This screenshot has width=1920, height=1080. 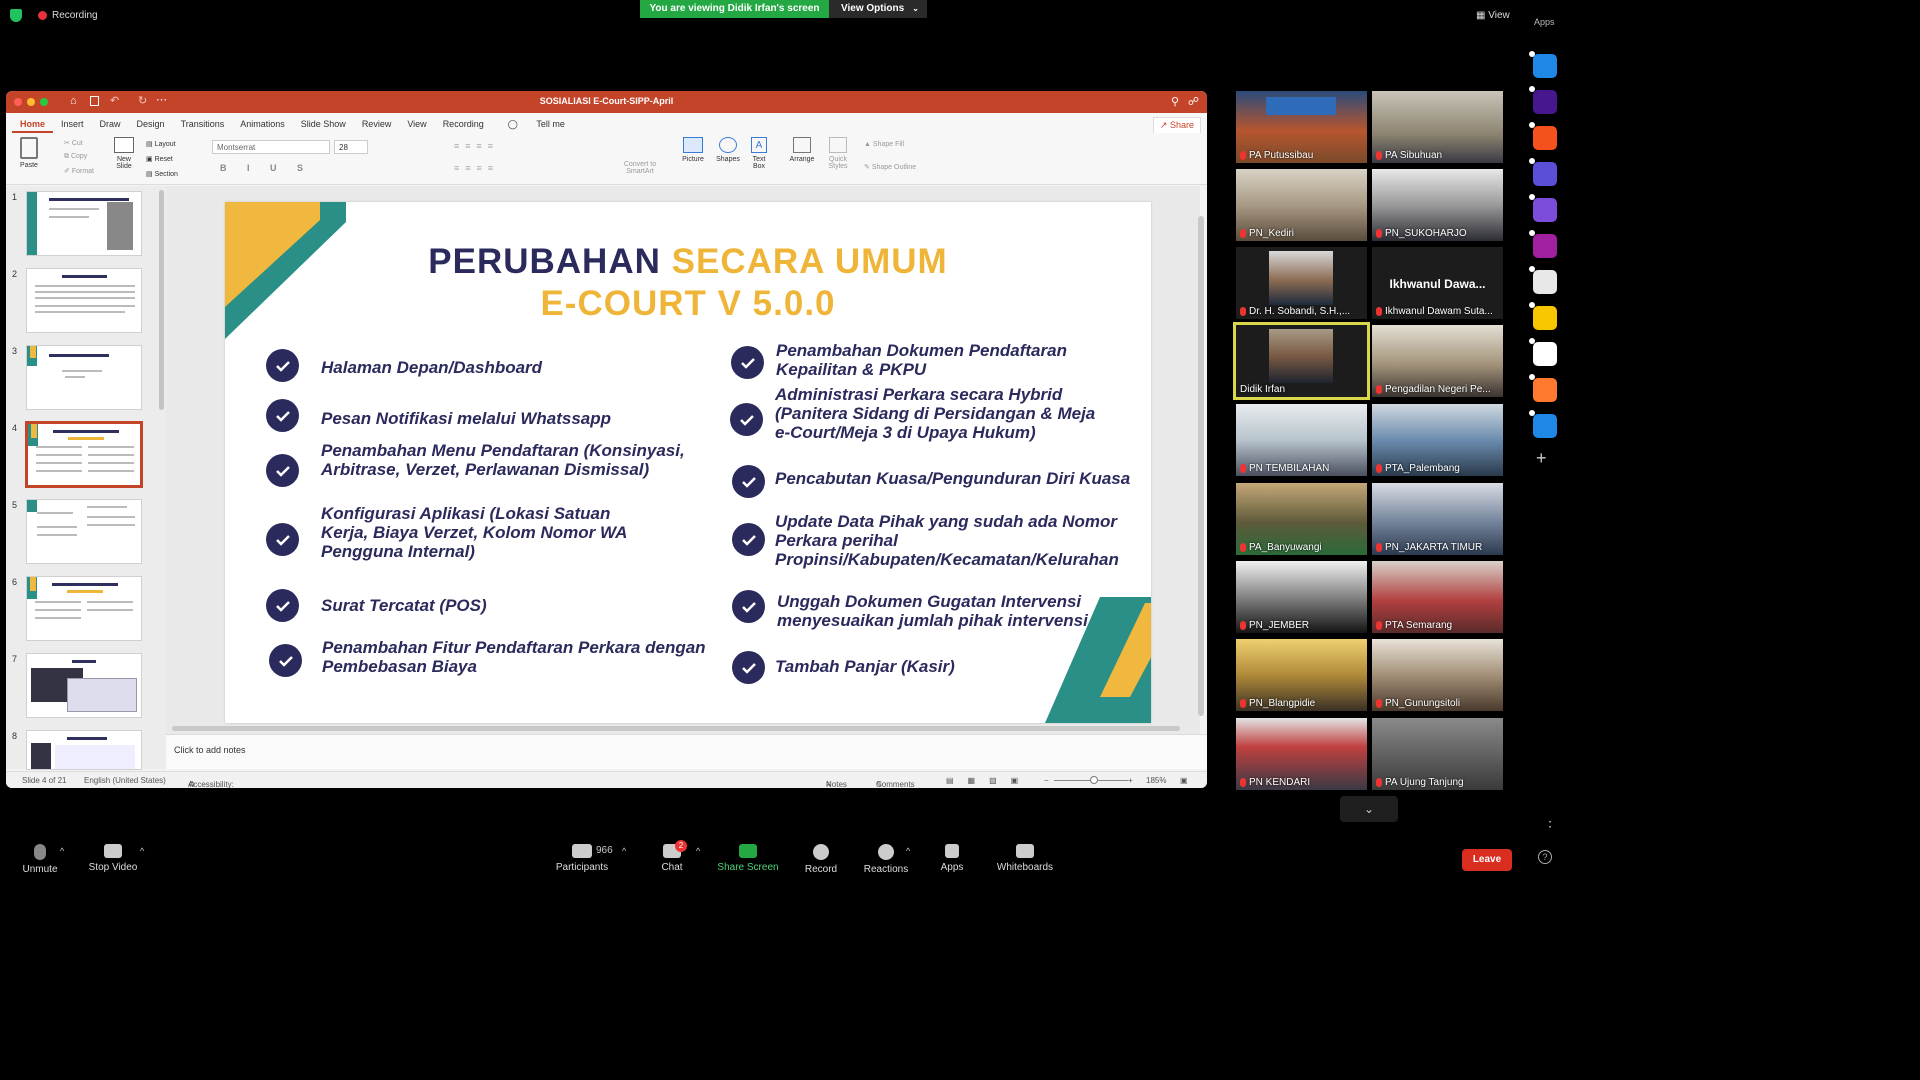 What do you see at coordinates (1437, 519) in the screenshot?
I see `video-tile: PN_JAKARTA TIMUR` at bounding box center [1437, 519].